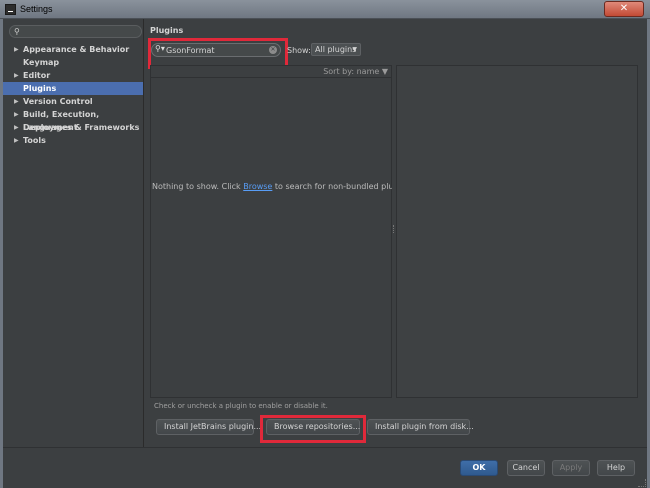 The width and height of the screenshot is (650, 488). Describe the element at coordinates (34, 140) in the screenshot. I see `sidebar-item-label: Tools` at that location.